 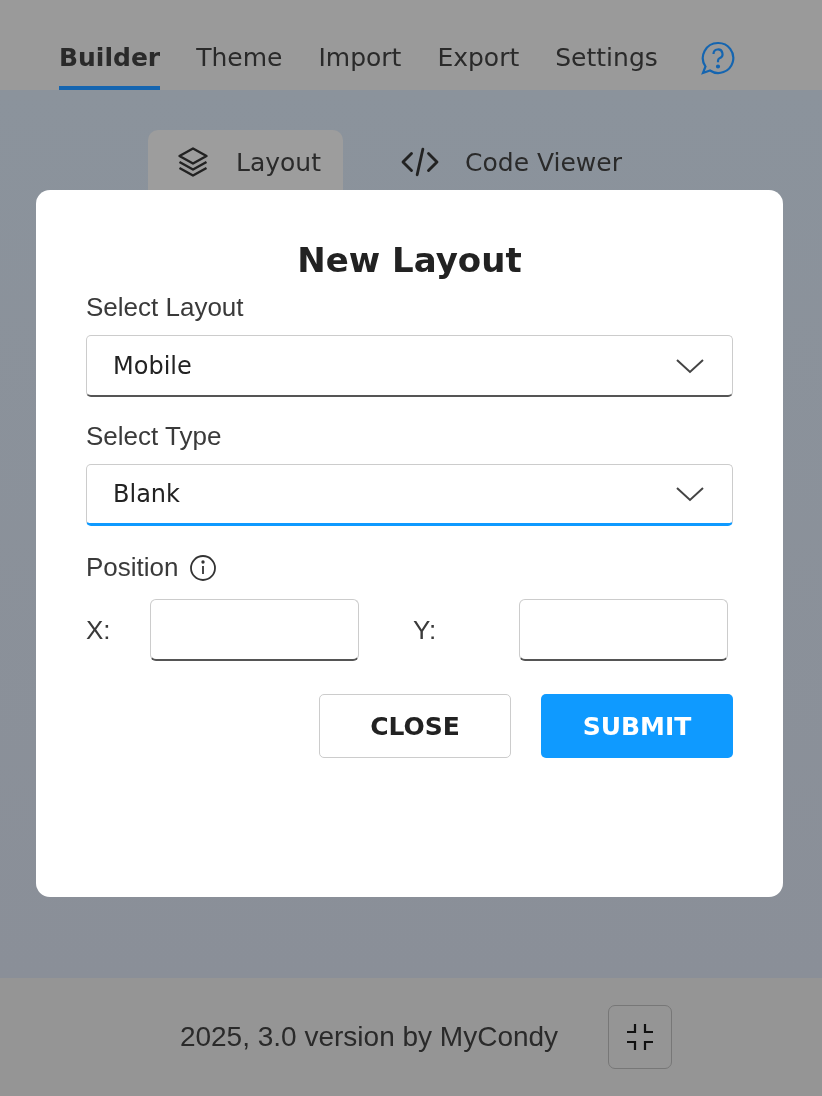 I want to click on close-button: CLOSE, so click(x=415, y=726).